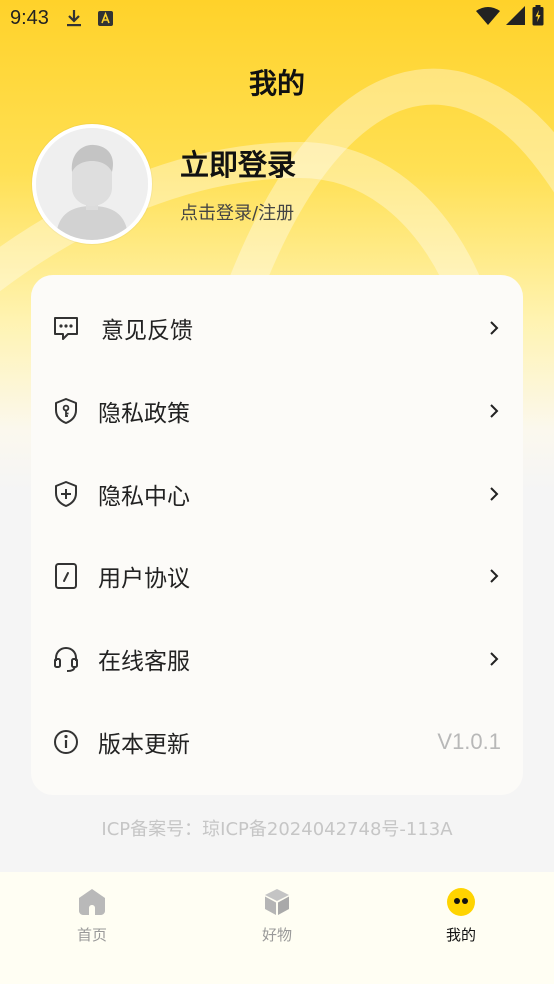  What do you see at coordinates (276, 935) in the screenshot?
I see `tab-label: 好物` at bounding box center [276, 935].